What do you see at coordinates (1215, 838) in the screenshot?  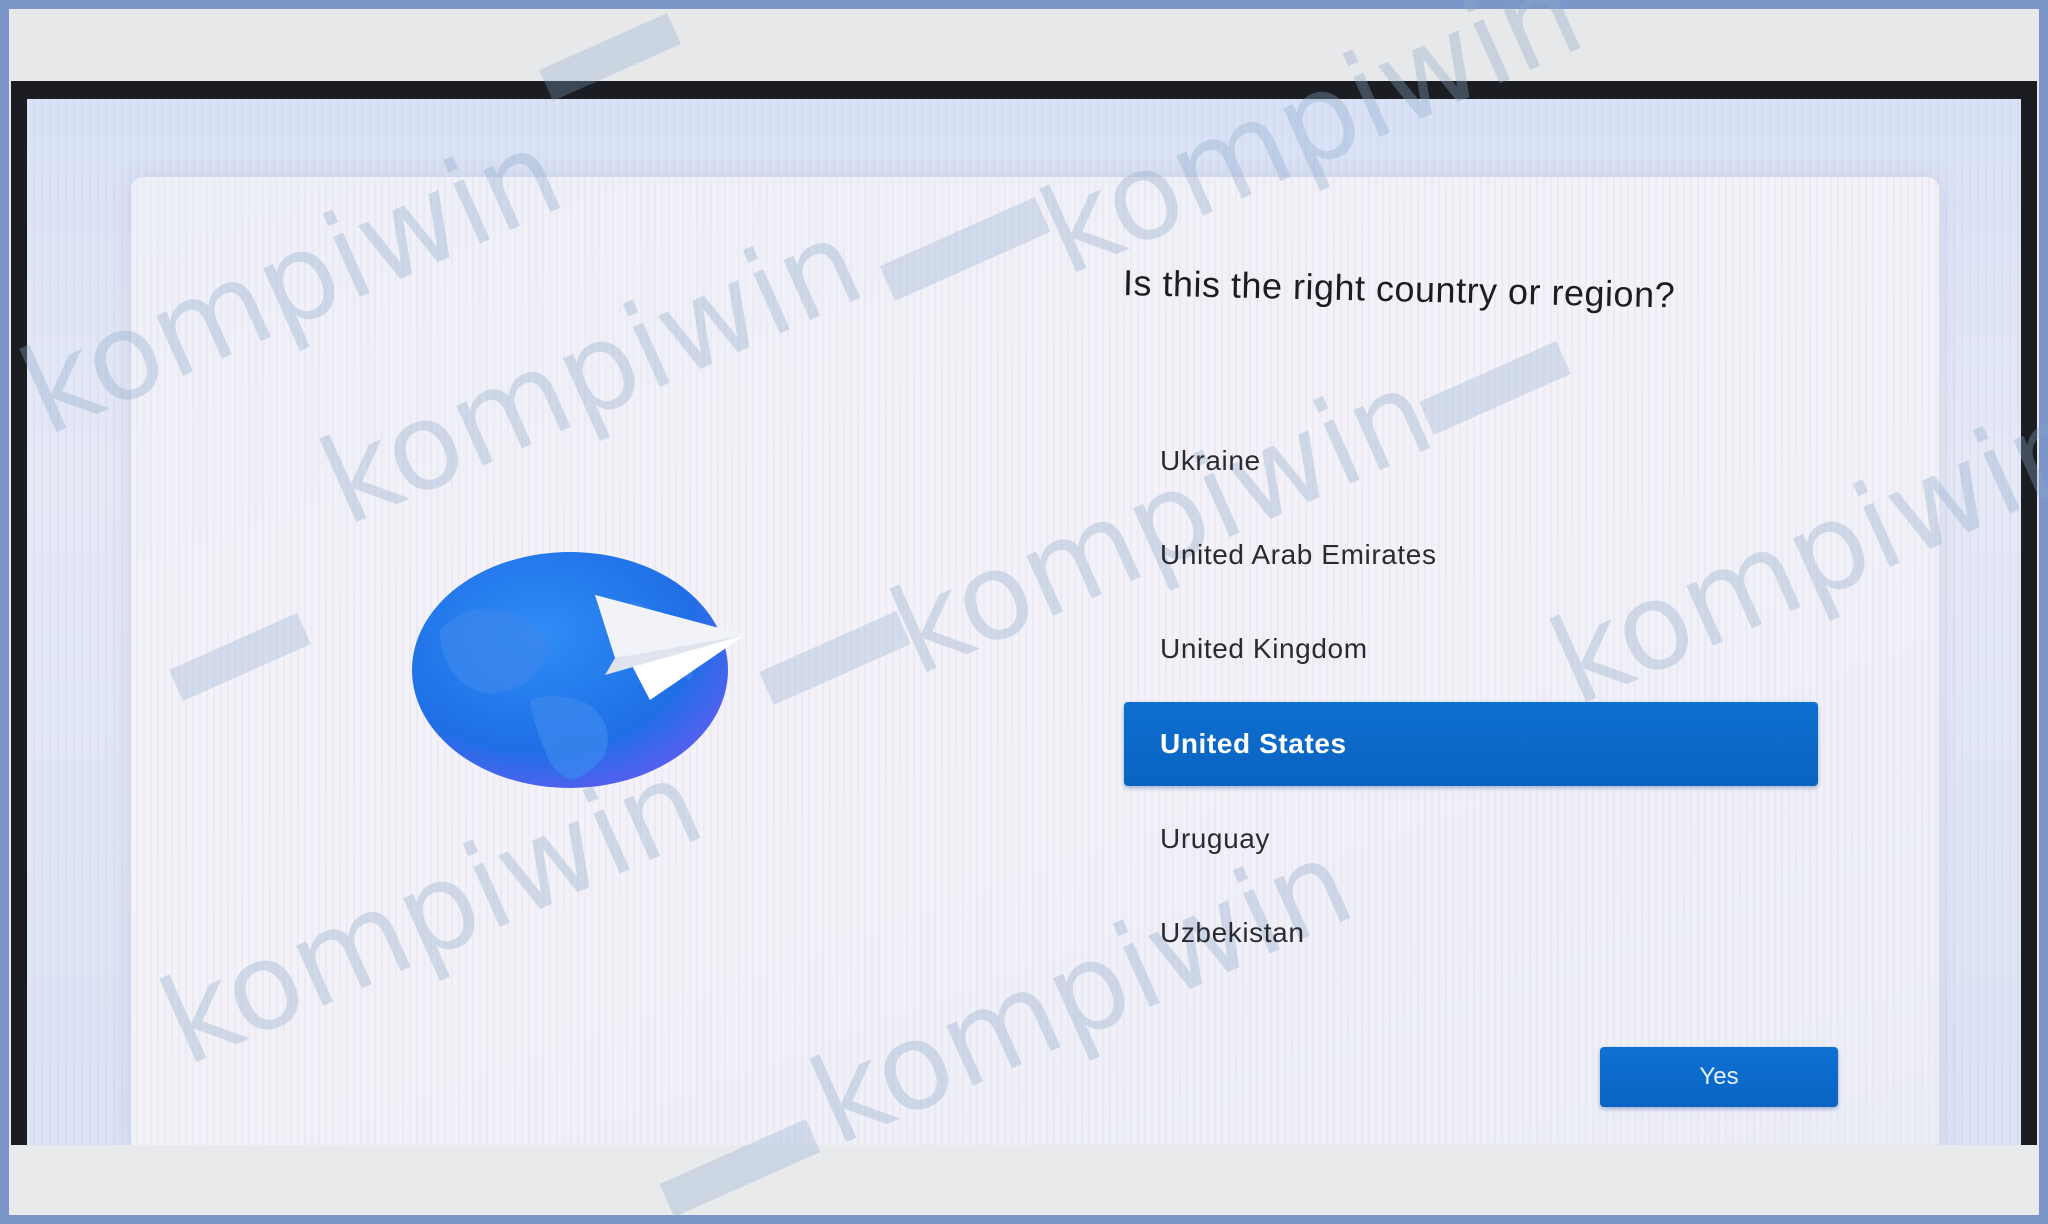 I see `list-item-label: Uruguay` at bounding box center [1215, 838].